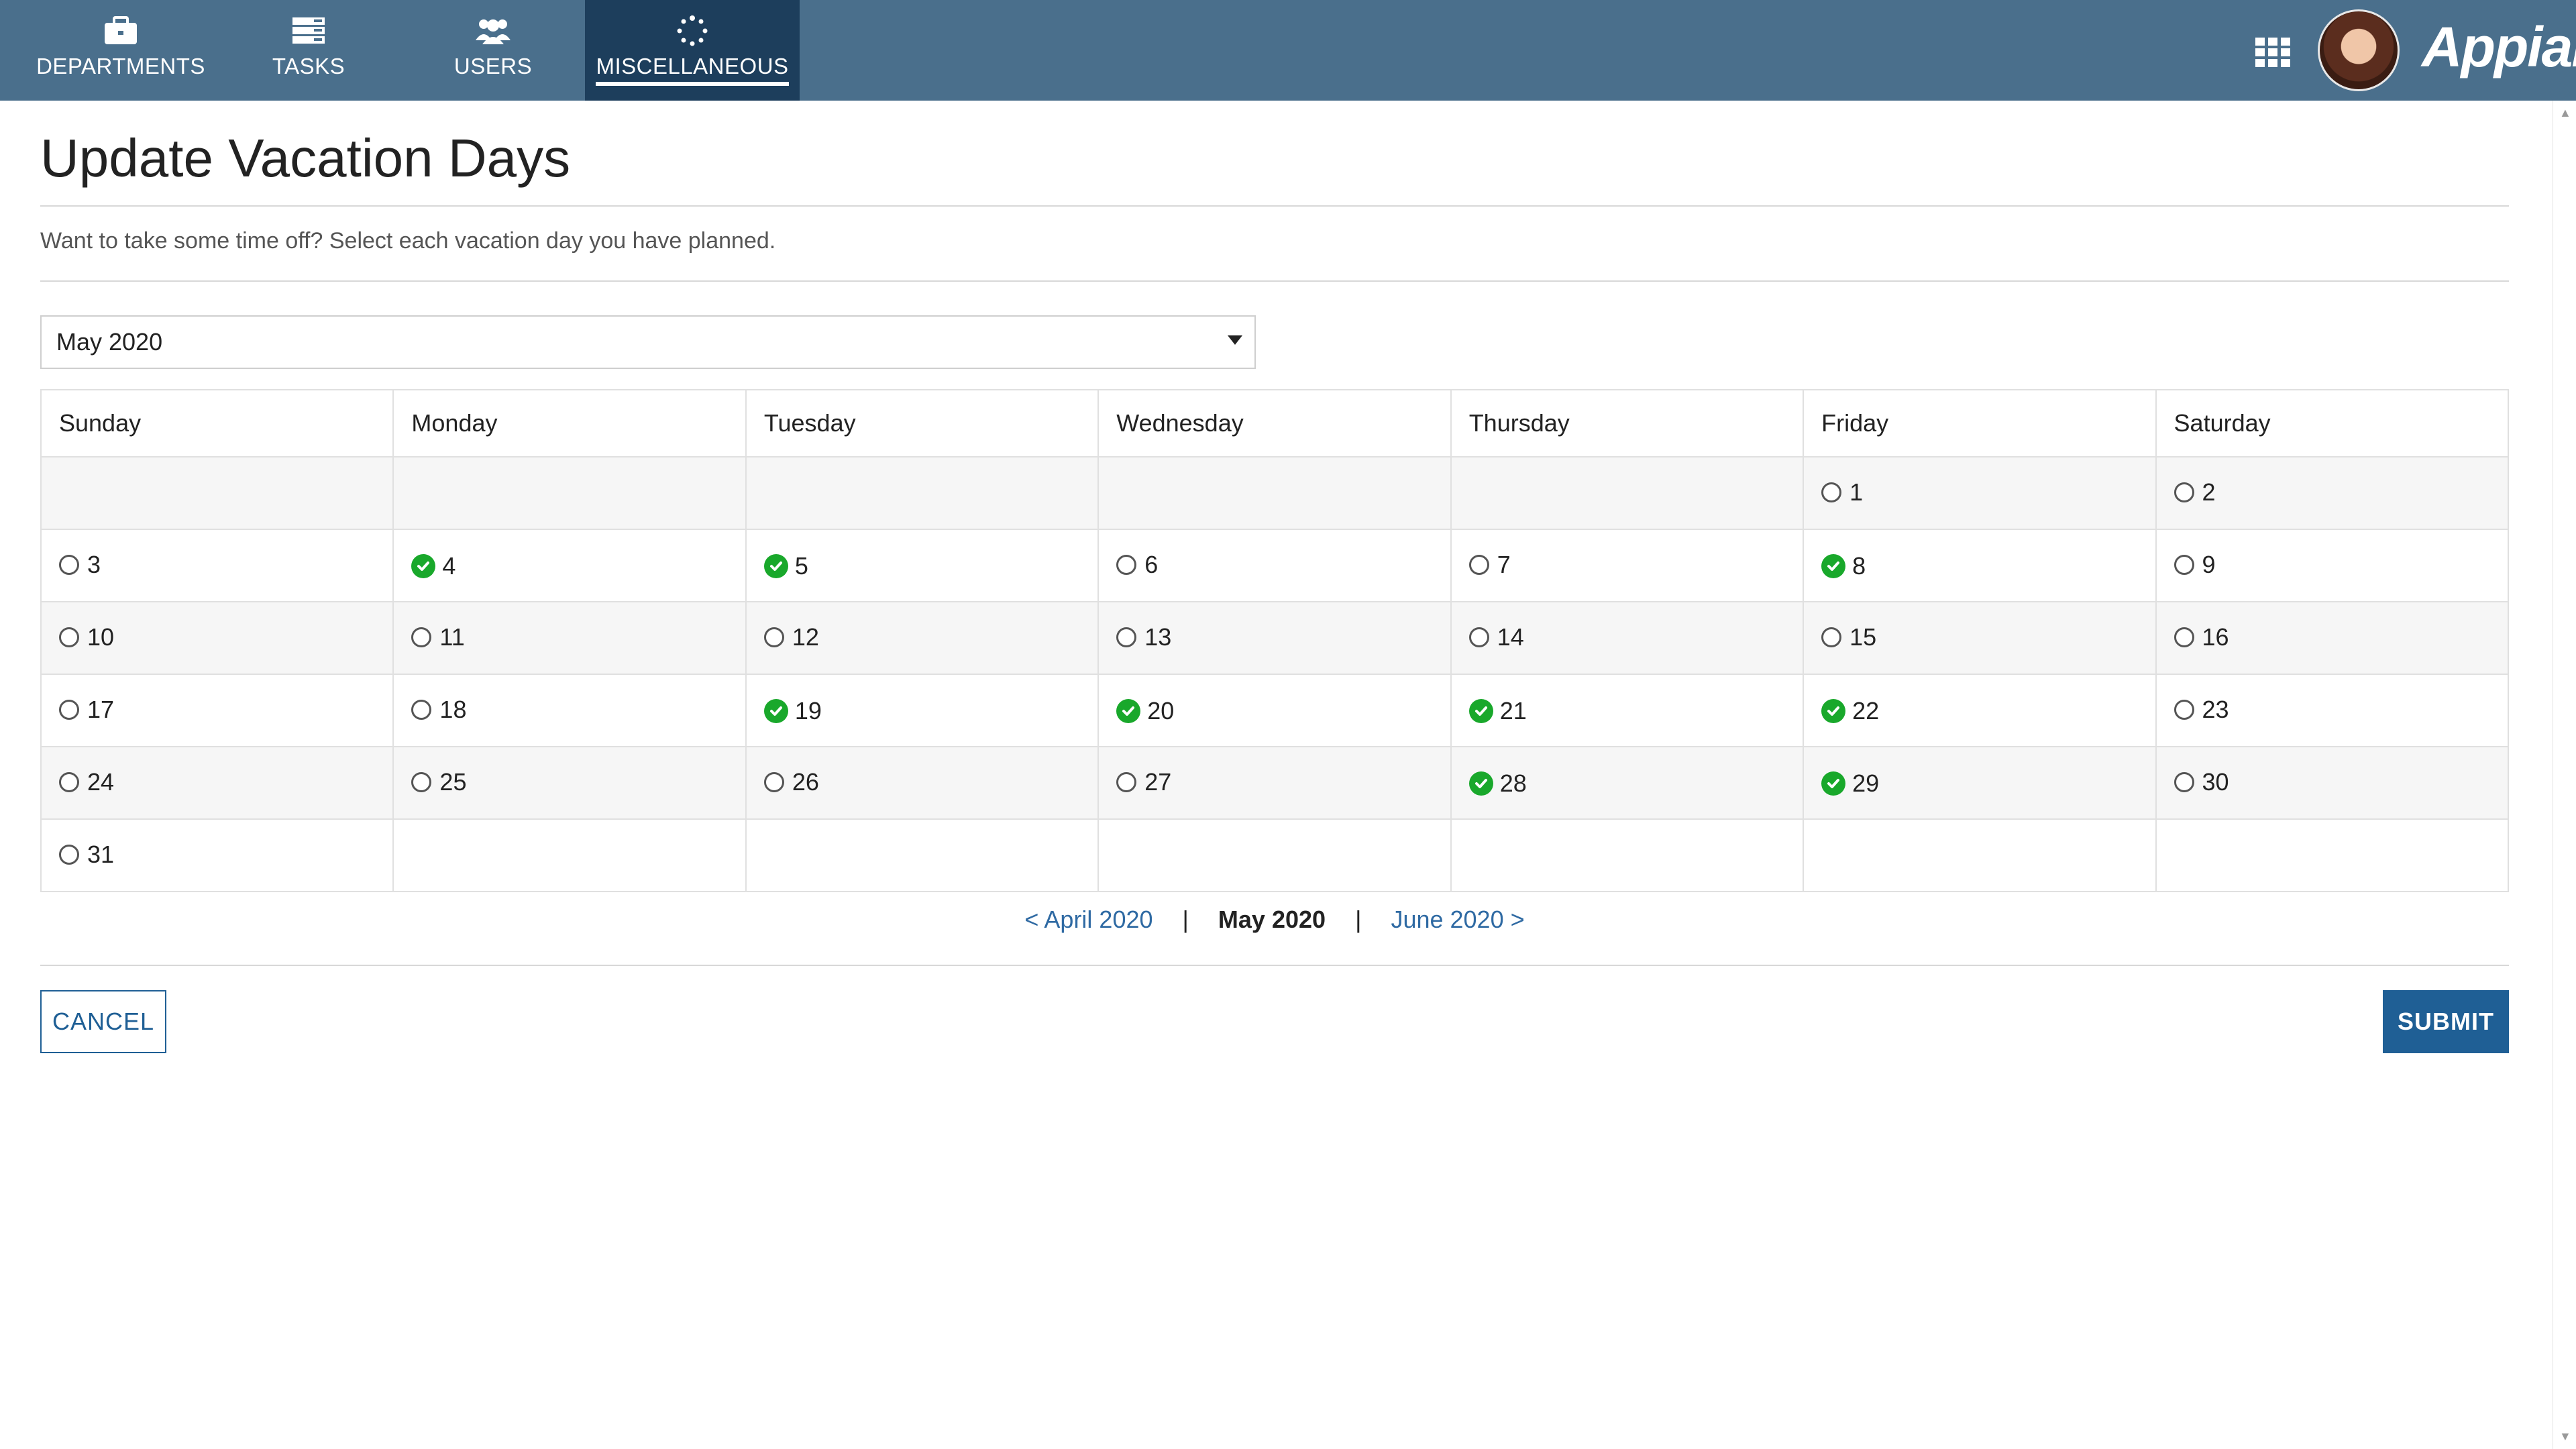 The width and height of the screenshot is (2576, 1449). Describe the element at coordinates (792, 711) in the screenshot. I see `day-option: 19` at that location.